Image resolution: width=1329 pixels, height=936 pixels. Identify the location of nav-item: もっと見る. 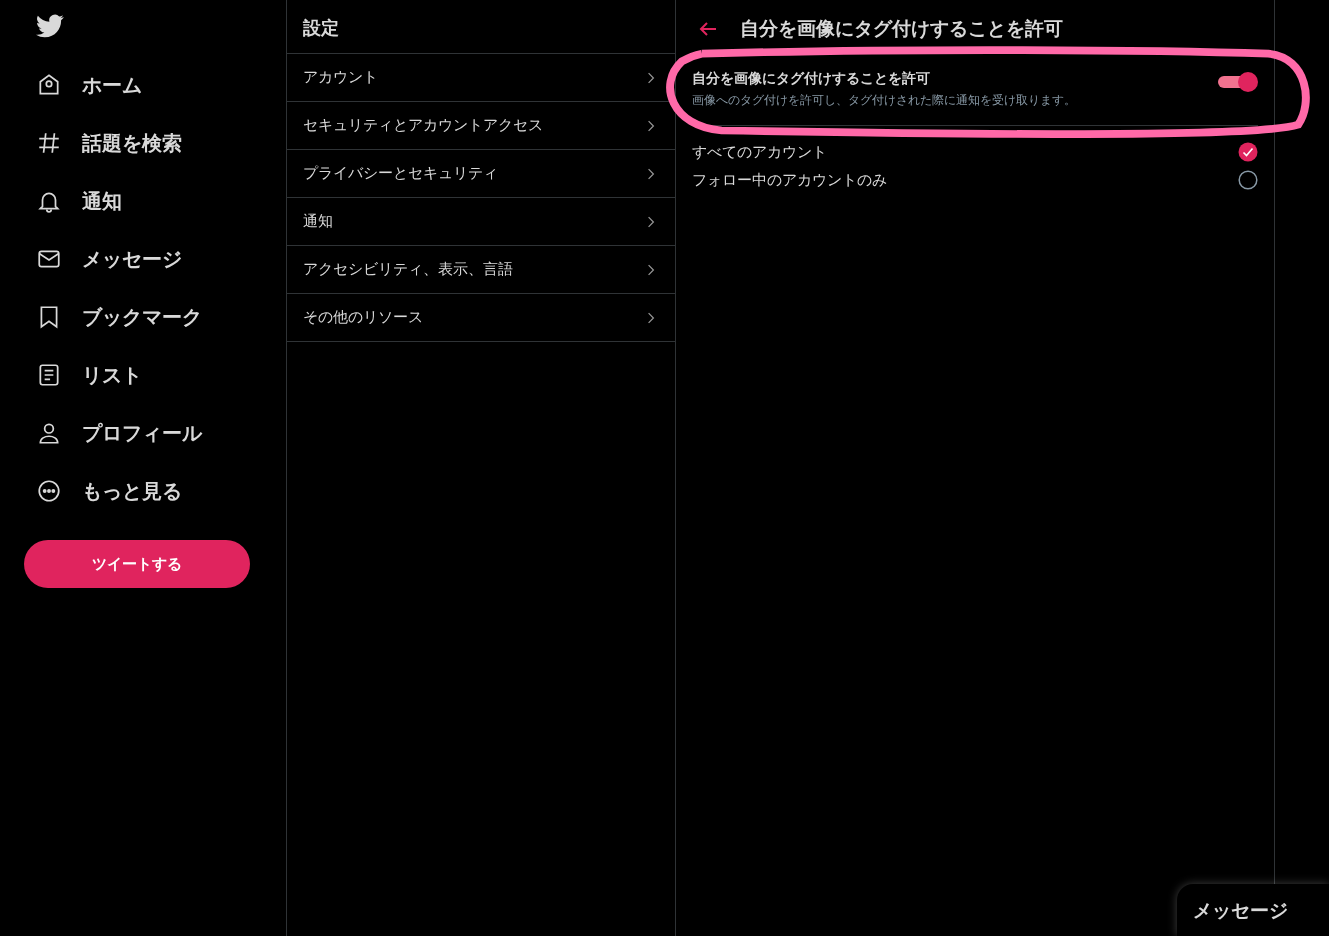
(149, 491).